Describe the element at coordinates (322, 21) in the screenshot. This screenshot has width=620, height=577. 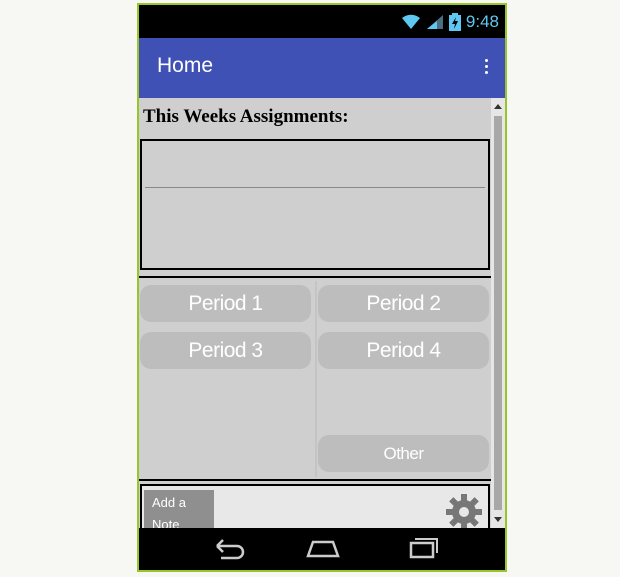
I see `status-bar: 9:48` at that location.